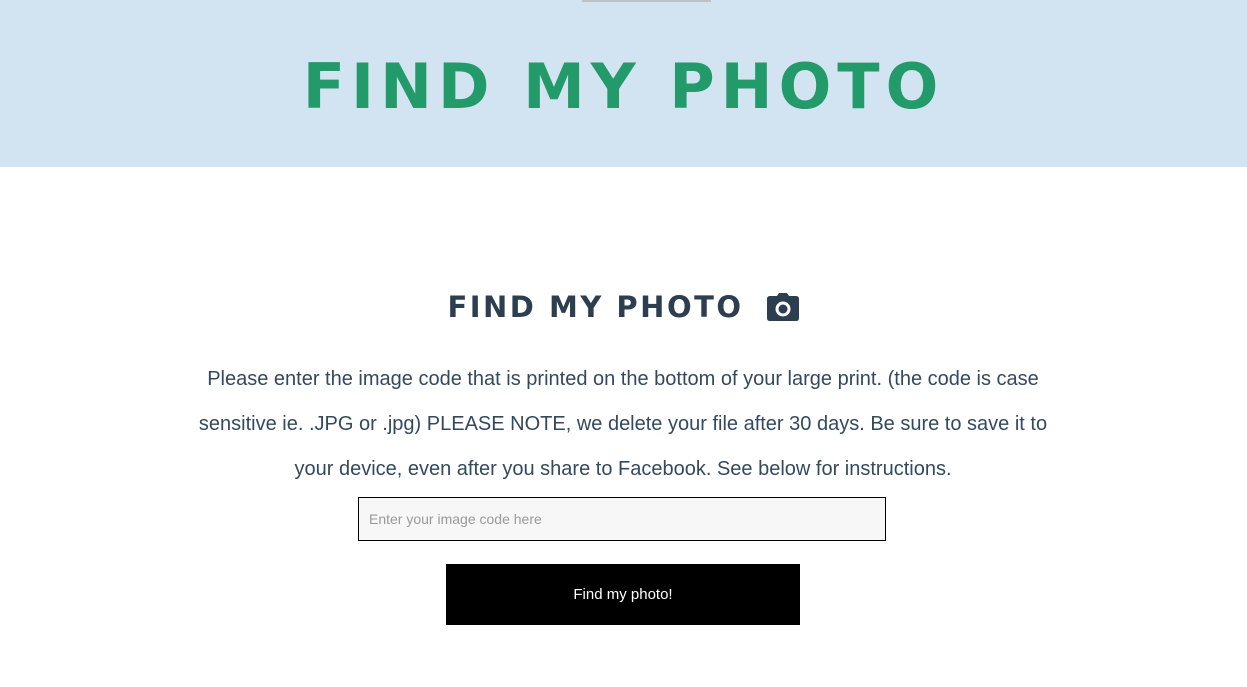 This screenshot has width=1247, height=687. What do you see at coordinates (623, 594) in the screenshot?
I see `find-photo-button: Find my photo!` at bounding box center [623, 594].